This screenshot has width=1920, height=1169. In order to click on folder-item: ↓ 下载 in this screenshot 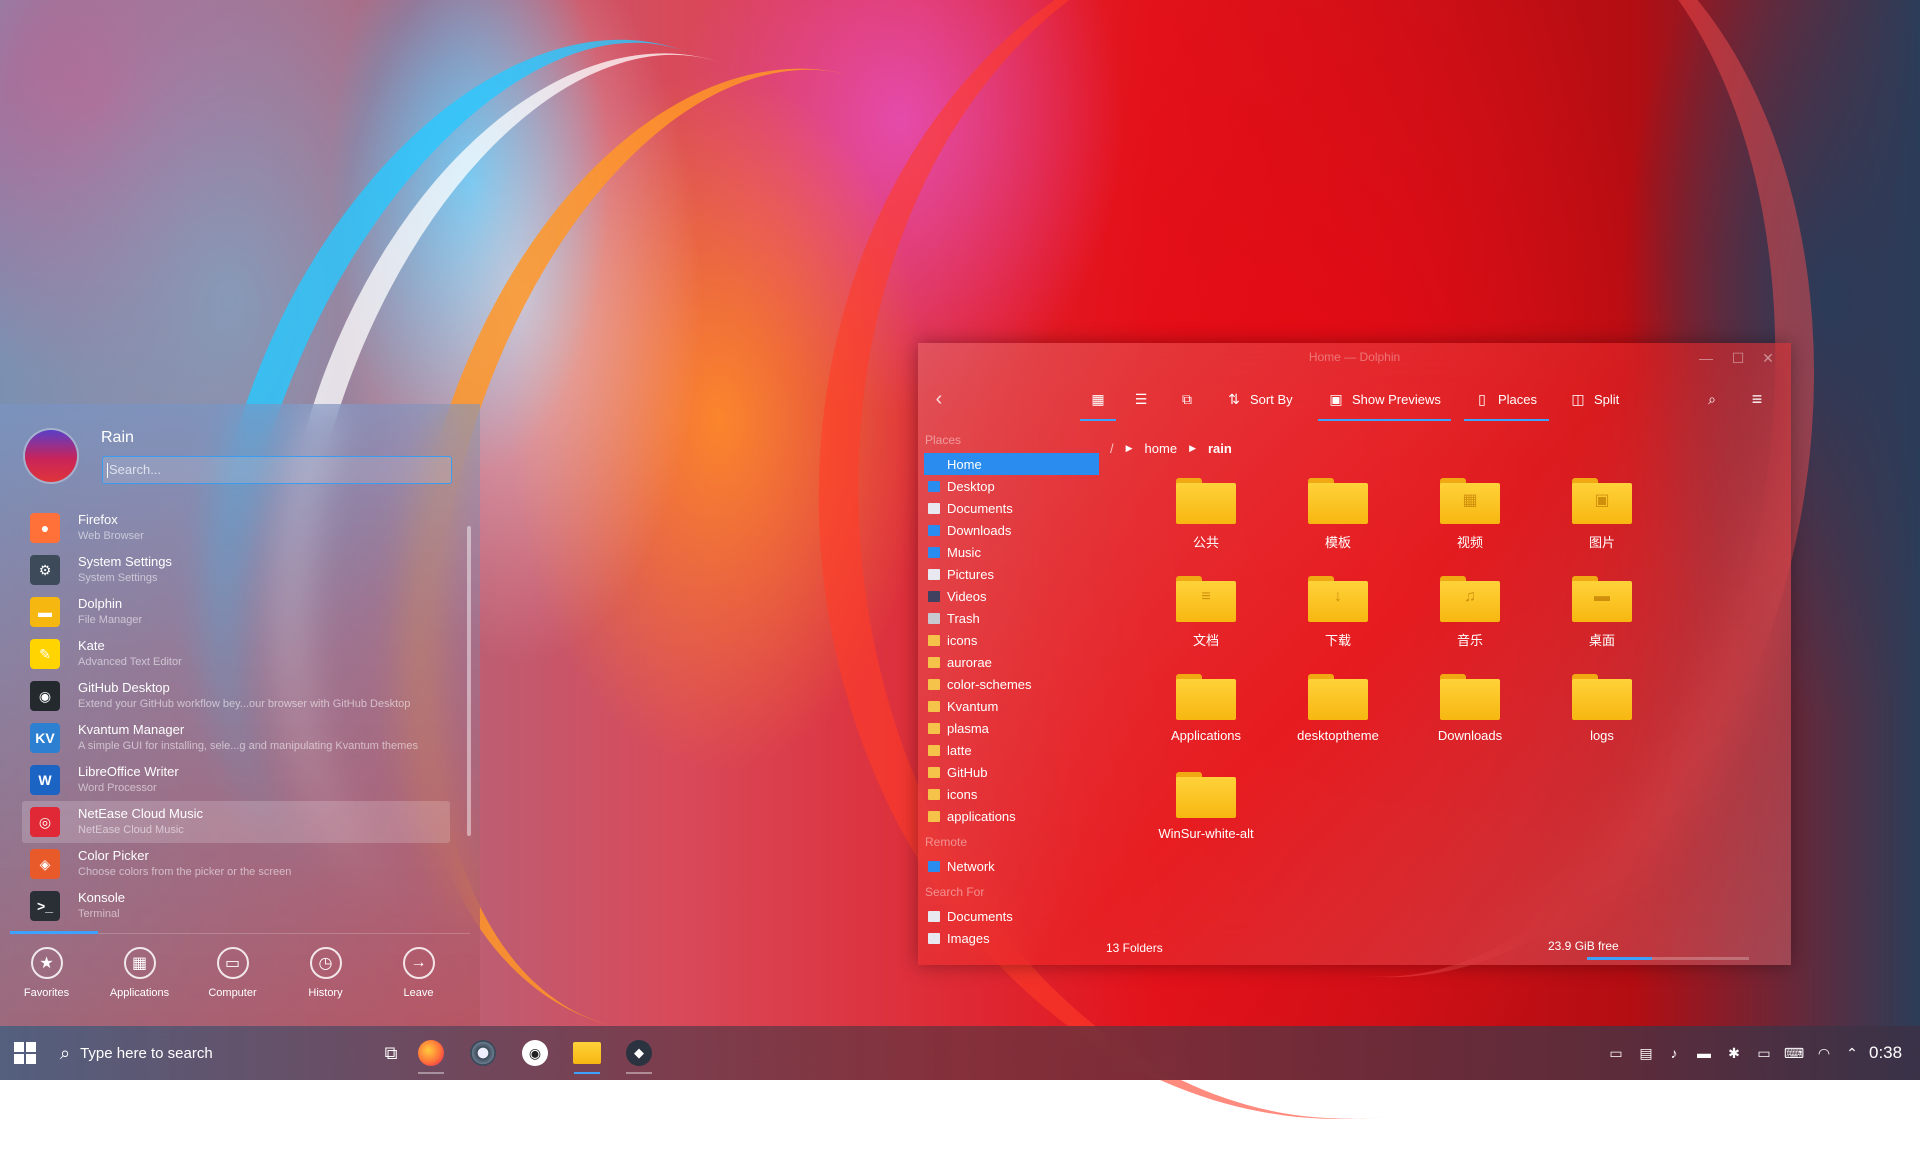, I will do `click(1338, 625)`.